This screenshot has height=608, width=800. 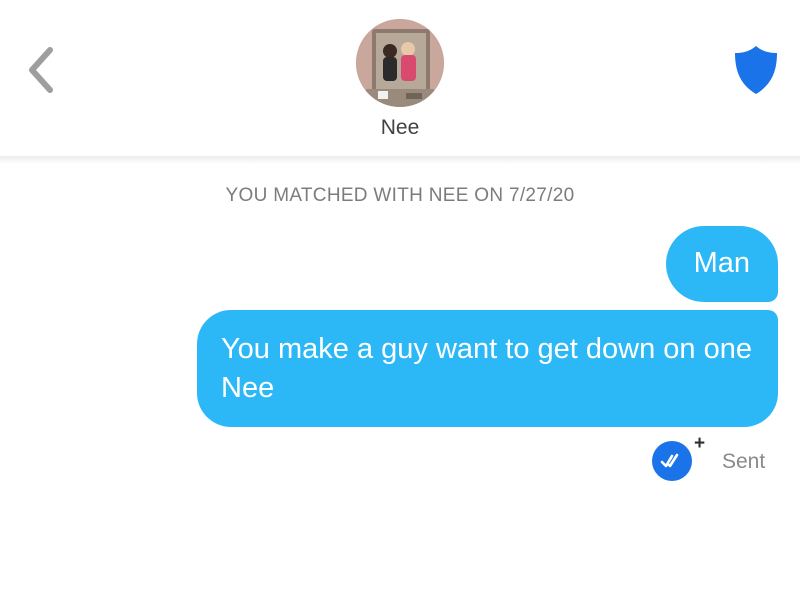 I want to click on match-name: Nee, so click(x=400, y=127).